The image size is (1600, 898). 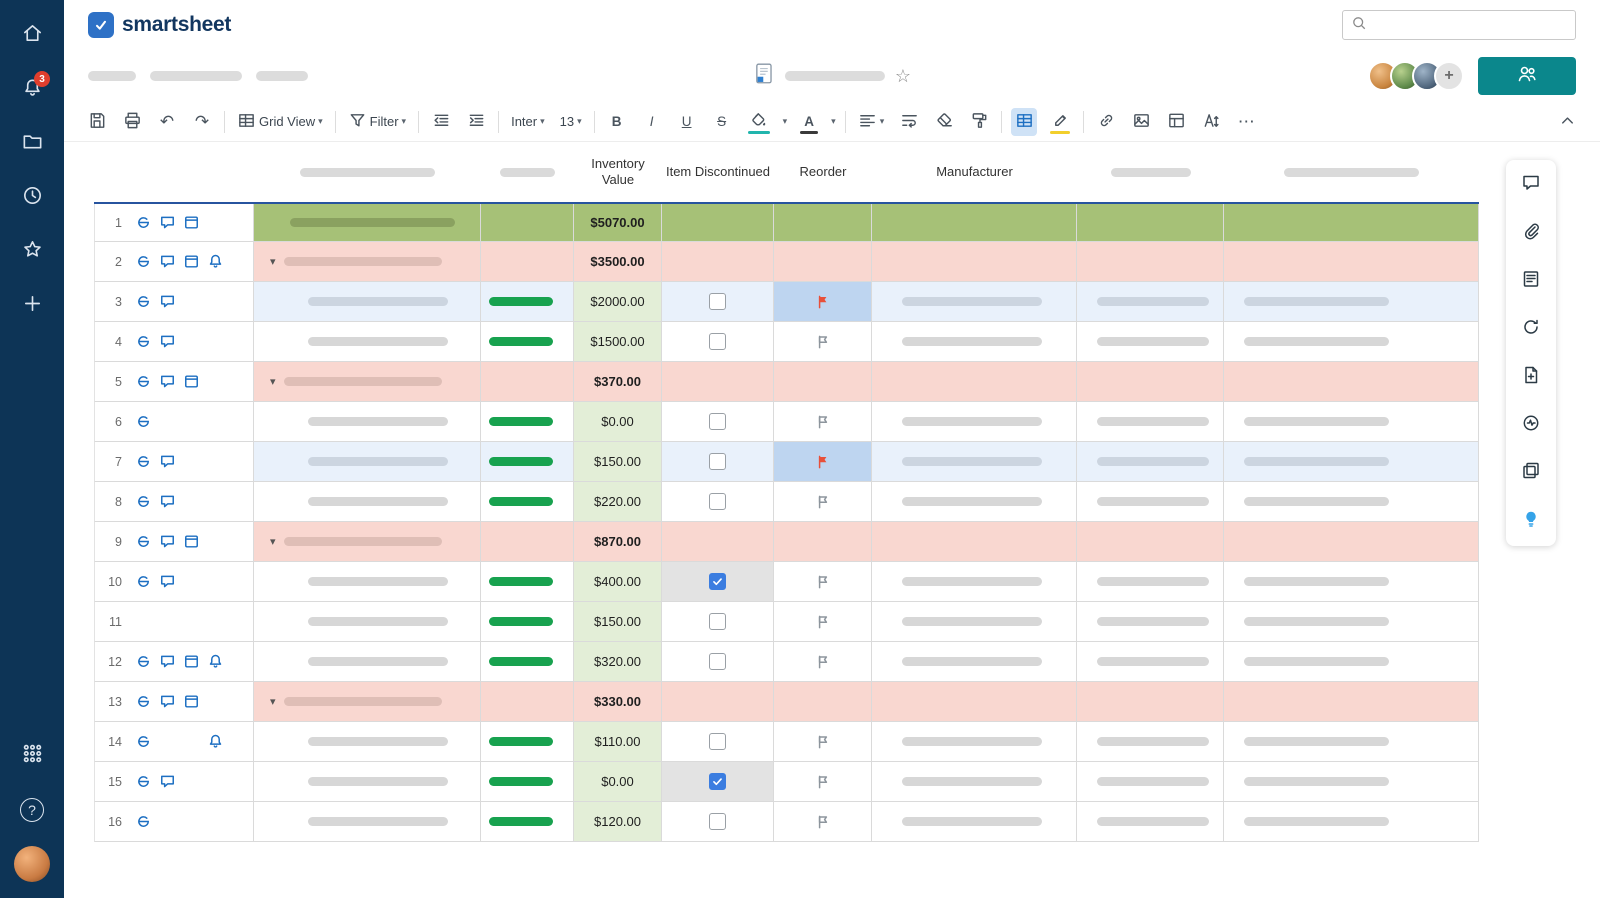 I want to click on font-scale-button, so click(x=1211, y=122).